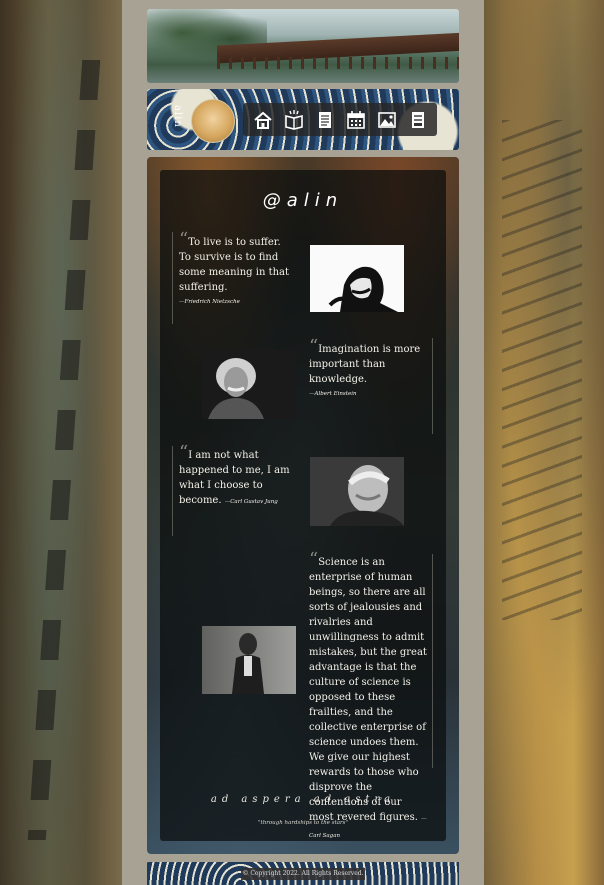  I want to click on jung-photo, so click(357, 491).